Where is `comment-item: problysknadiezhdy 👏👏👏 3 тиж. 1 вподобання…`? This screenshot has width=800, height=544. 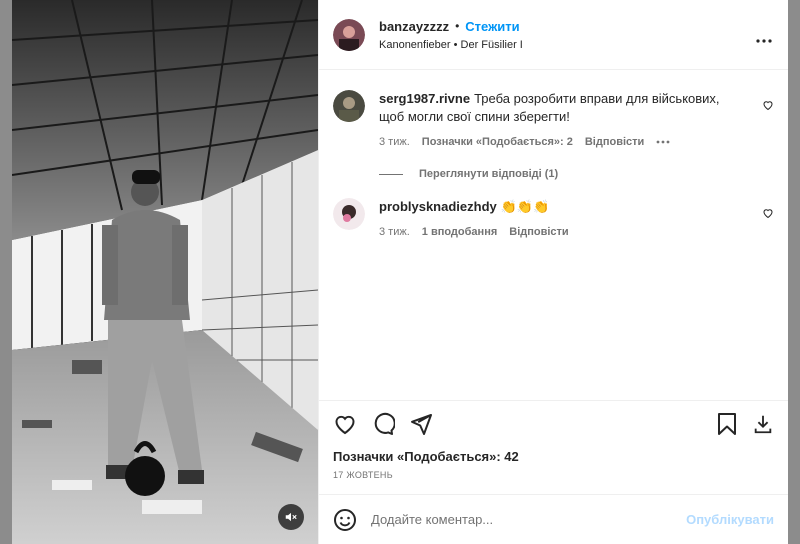
comment-item: problysknadiezhdy 👏👏👏 3 тиж. 1 вподобання… is located at coordinates (553, 218).